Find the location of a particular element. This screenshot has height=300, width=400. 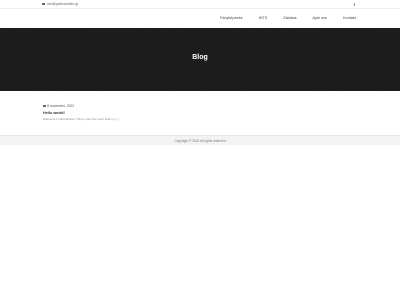

post-date: 8 november, 2022 is located at coordinates (81, 106).